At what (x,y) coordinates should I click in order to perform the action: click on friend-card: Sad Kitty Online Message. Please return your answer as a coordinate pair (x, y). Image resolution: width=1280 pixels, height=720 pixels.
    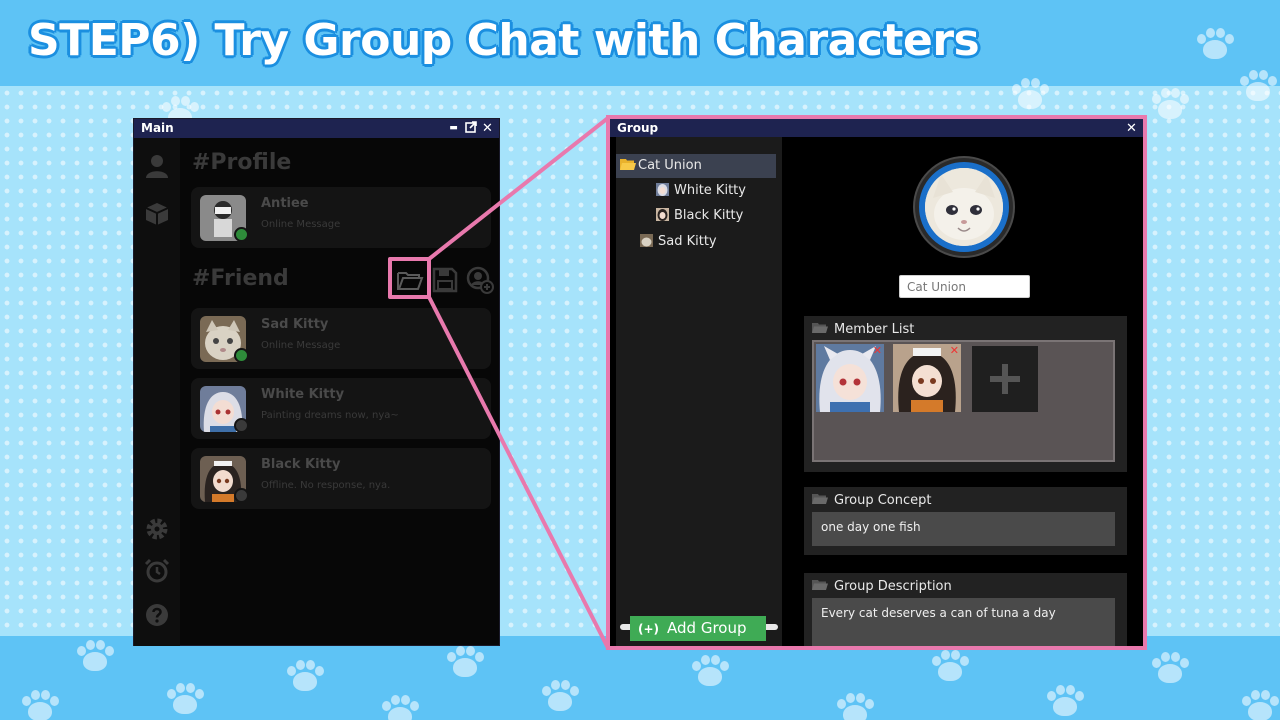
    Looking at the image, I should click on (341, 338).